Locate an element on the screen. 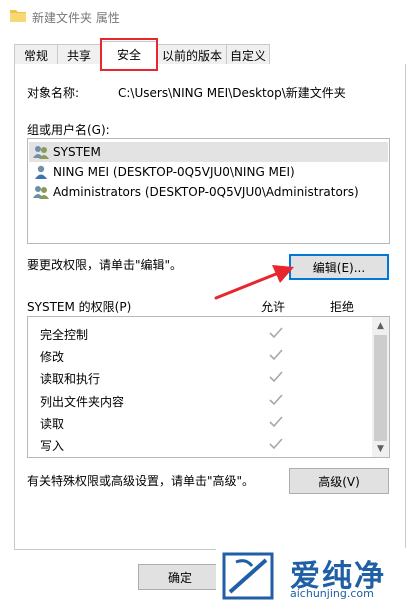 The image size is (414, 604). ok-button: 确定 is located at coordinates (180, 577).